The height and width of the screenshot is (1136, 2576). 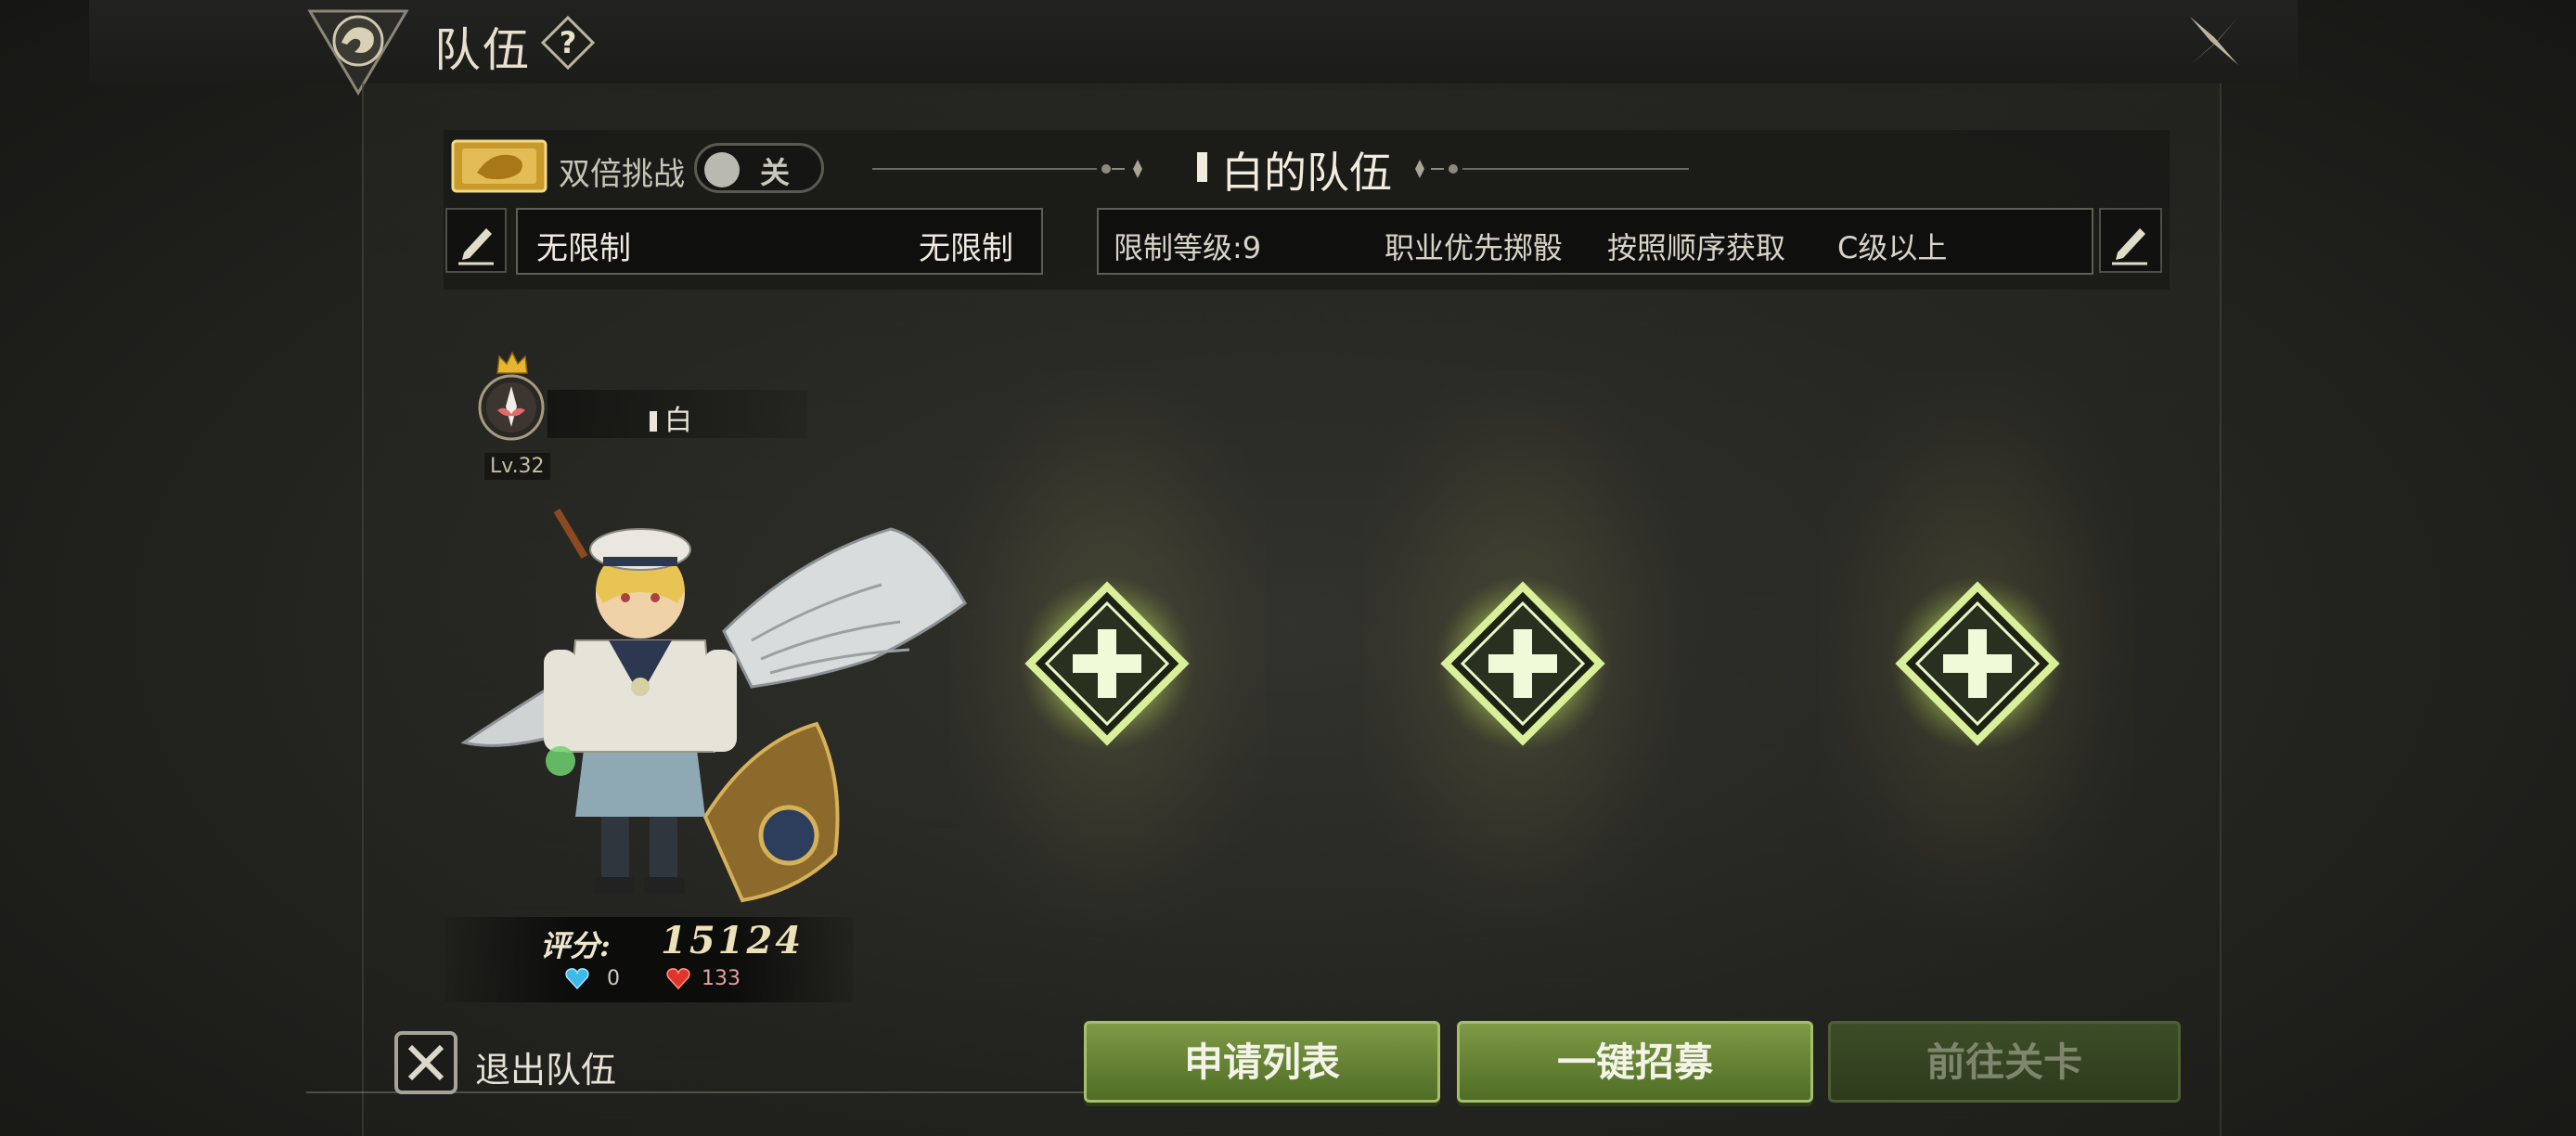 What do you see at coordinates (722, 169) in the screenshot?
I see `toggle-knob` at bounding box center [722, 169].